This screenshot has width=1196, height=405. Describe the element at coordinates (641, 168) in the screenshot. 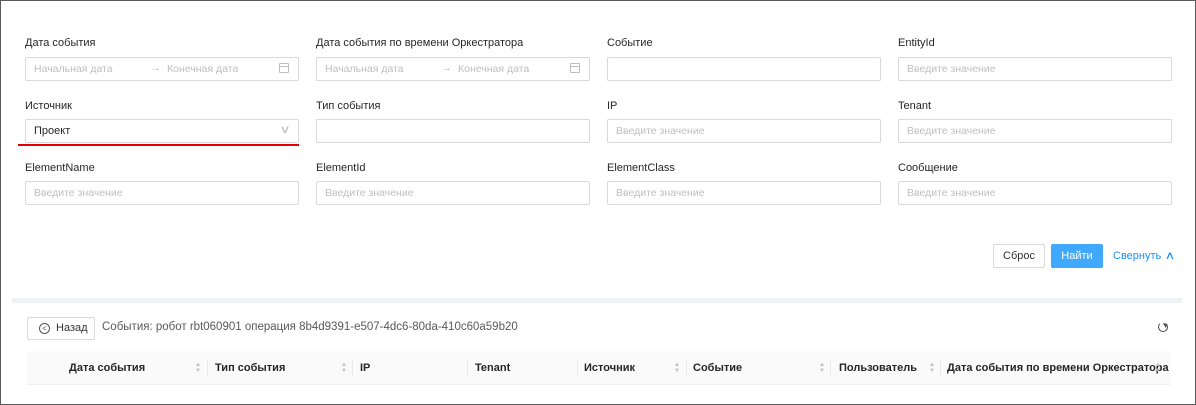

I see `element-class-label: ElementClass` at that location.